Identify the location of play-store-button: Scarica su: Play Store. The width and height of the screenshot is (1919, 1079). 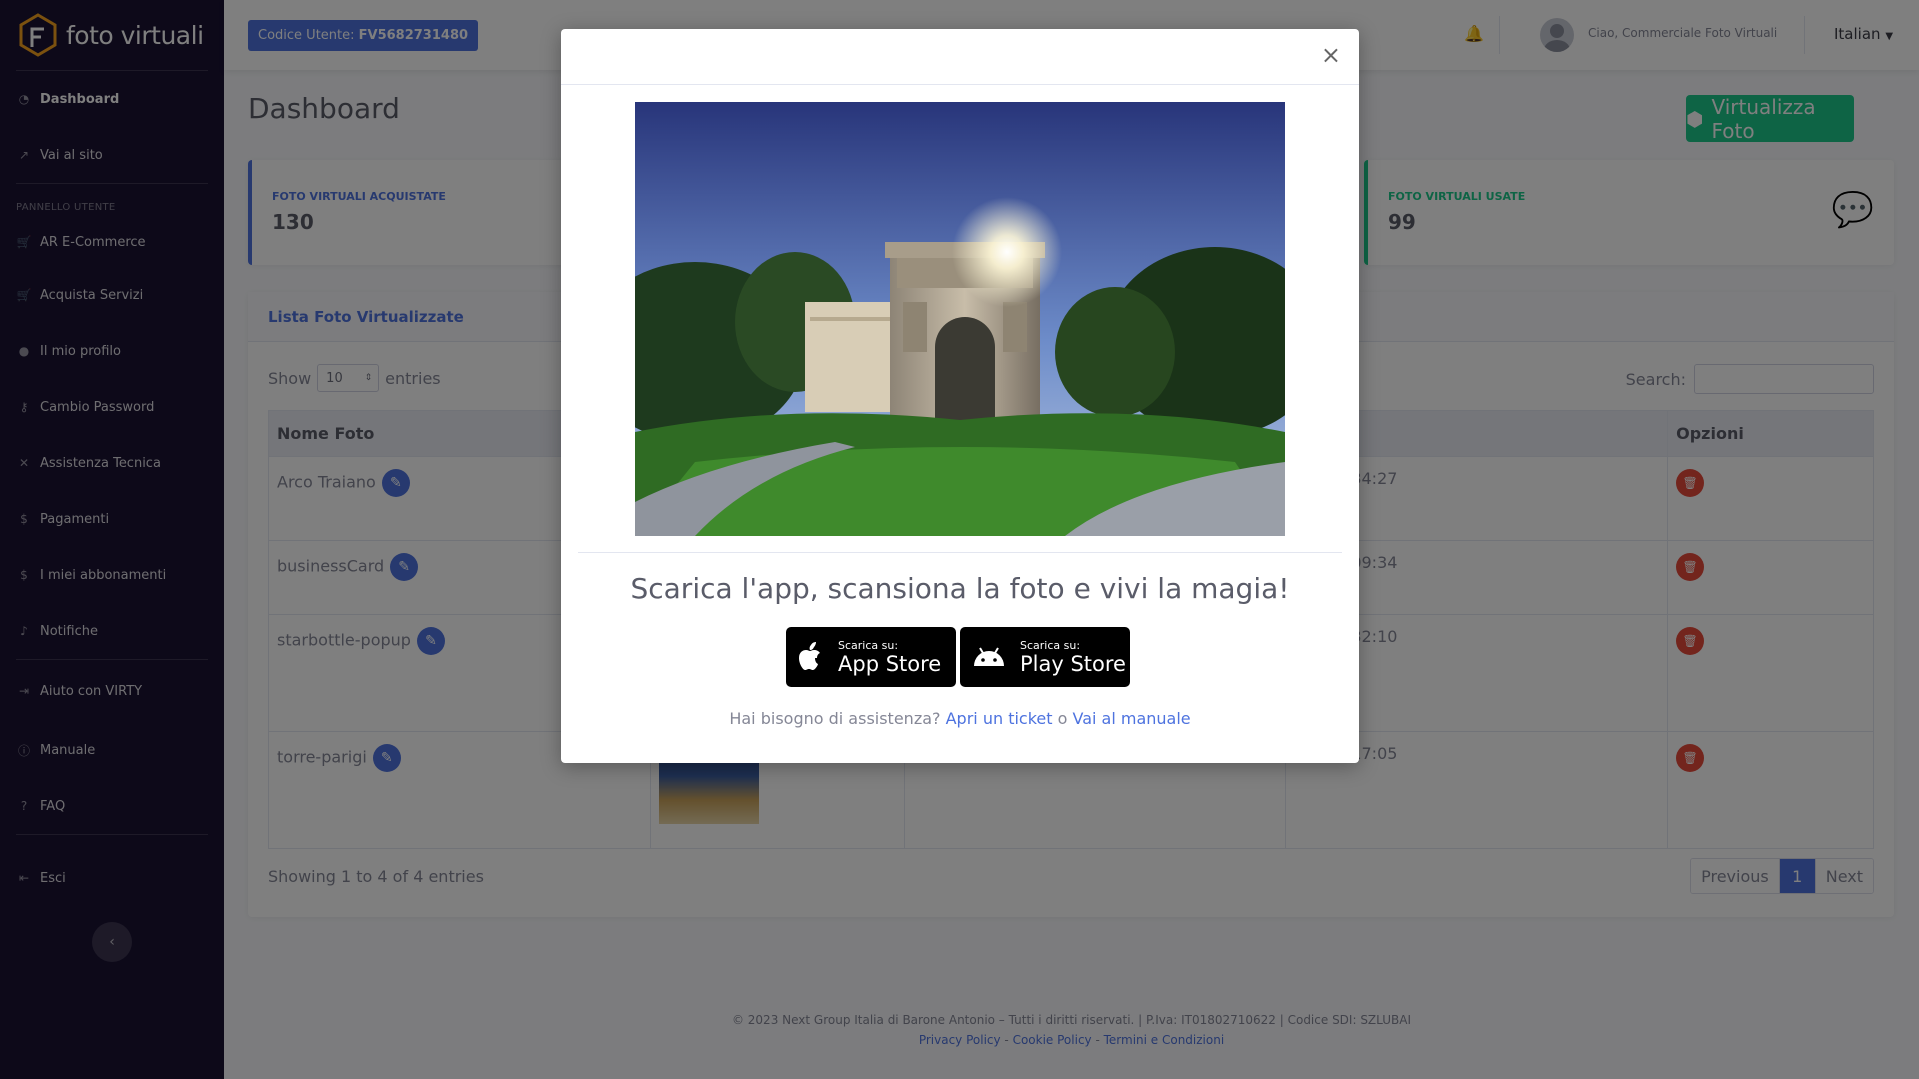
(1045, 657).